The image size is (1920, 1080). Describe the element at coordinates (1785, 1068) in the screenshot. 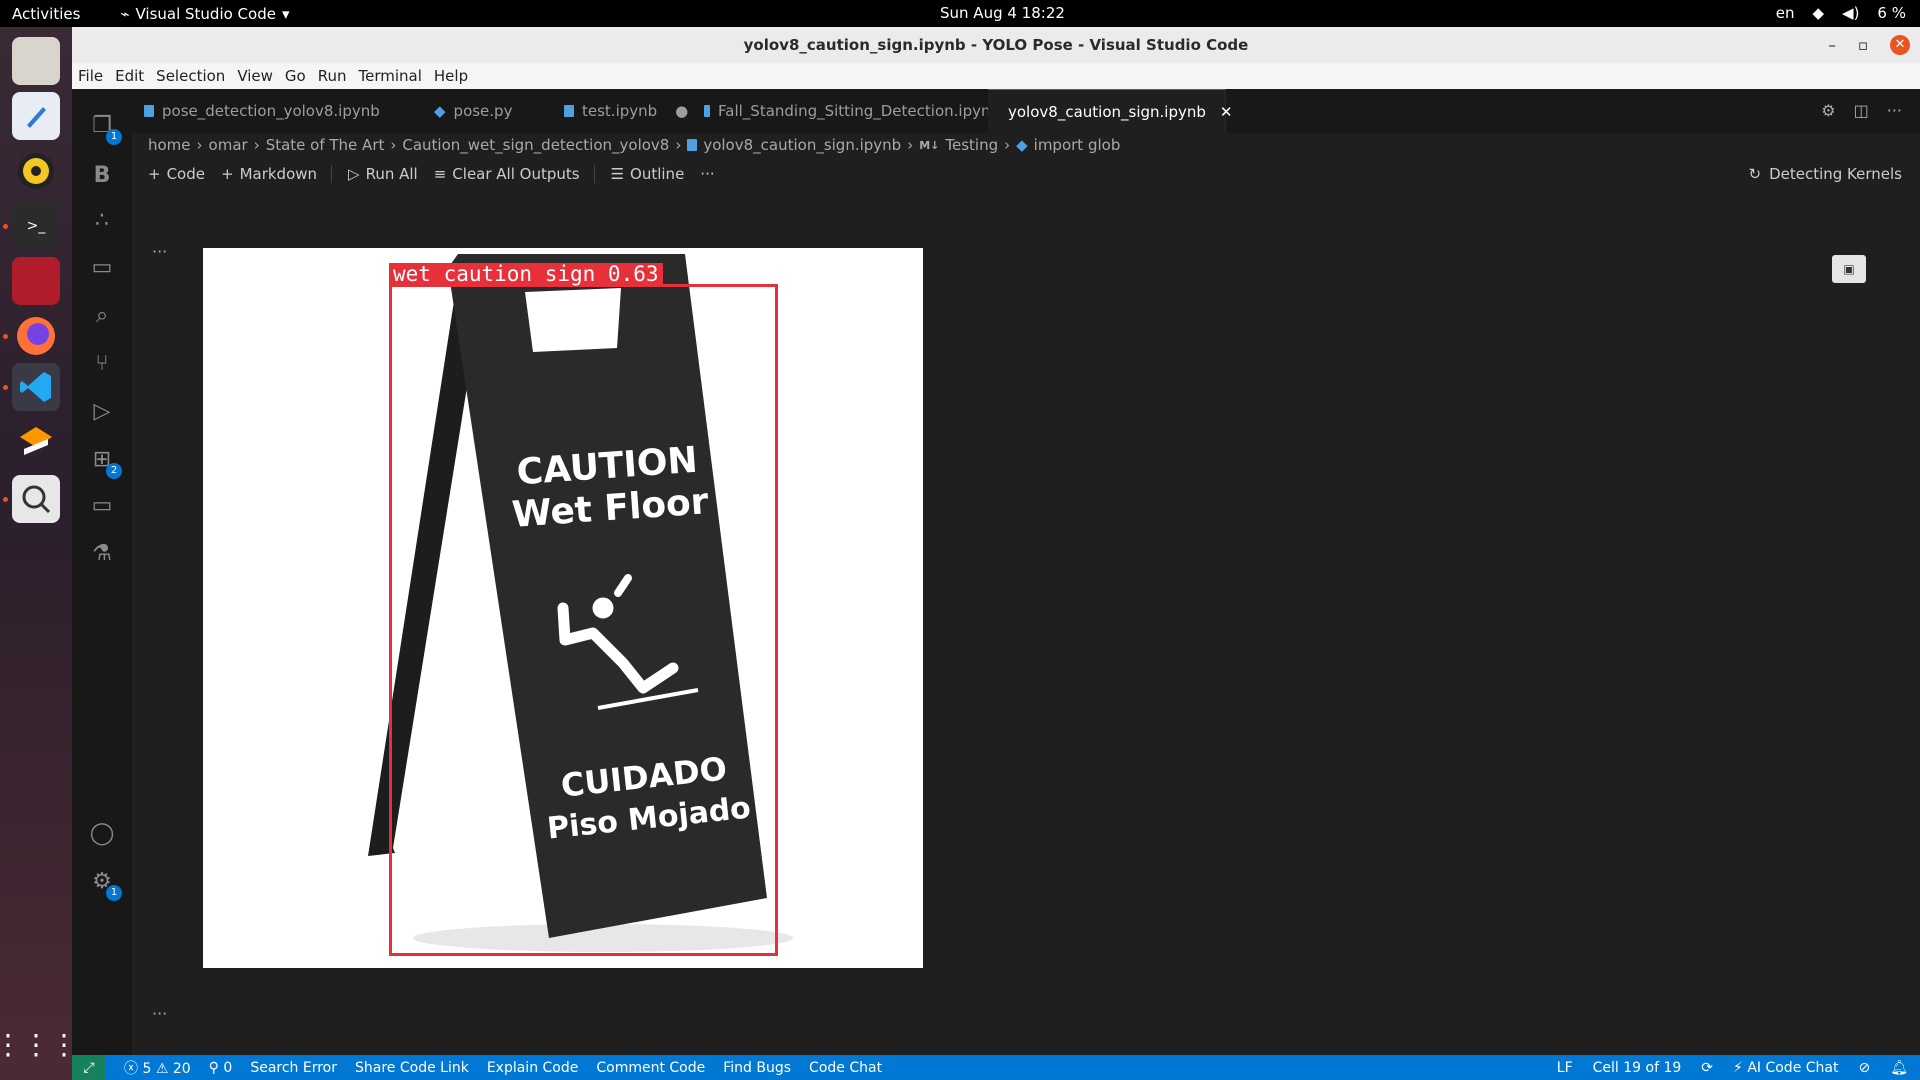

I see `ai-code-chat-button: ⚡ AI Code Chat` at that location.